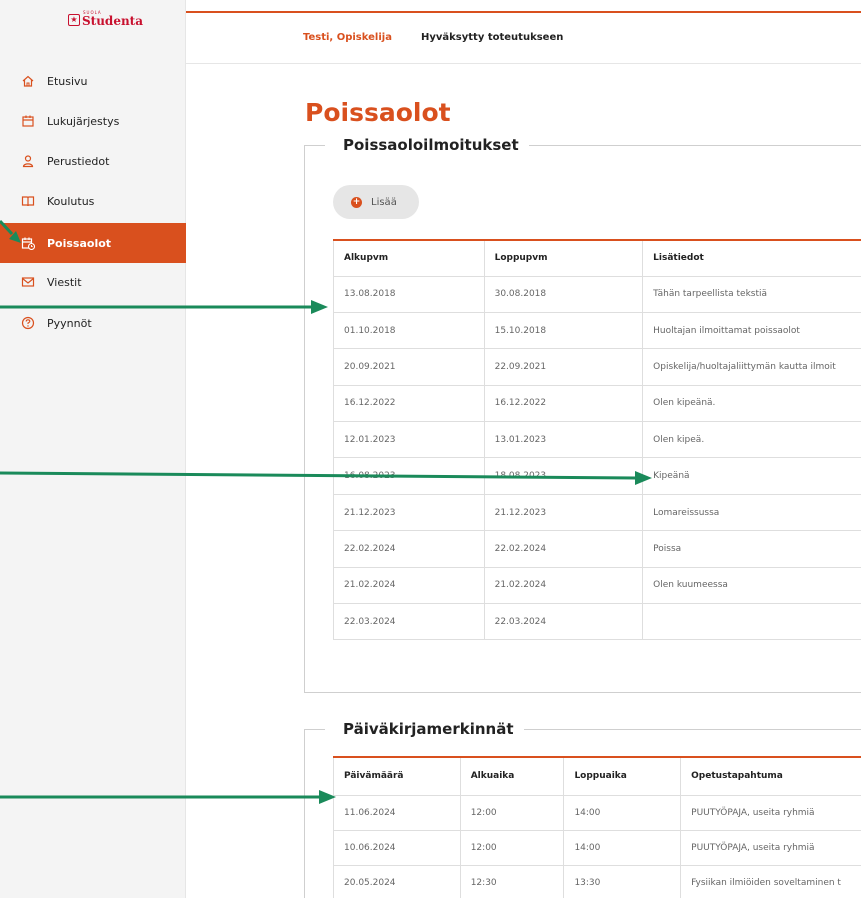 This screenshot has width=861, height=898. I want to click on table-row: 22.03.2024 22.03.2024, so click(597, 622).